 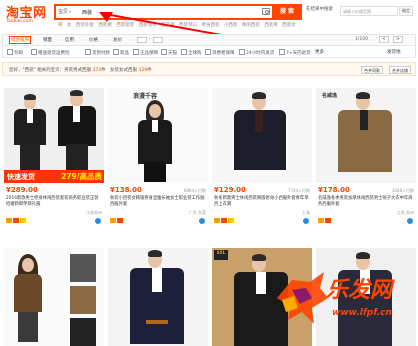 I want to click on product-sales: 7744人付款, so click(x=298, y=190).